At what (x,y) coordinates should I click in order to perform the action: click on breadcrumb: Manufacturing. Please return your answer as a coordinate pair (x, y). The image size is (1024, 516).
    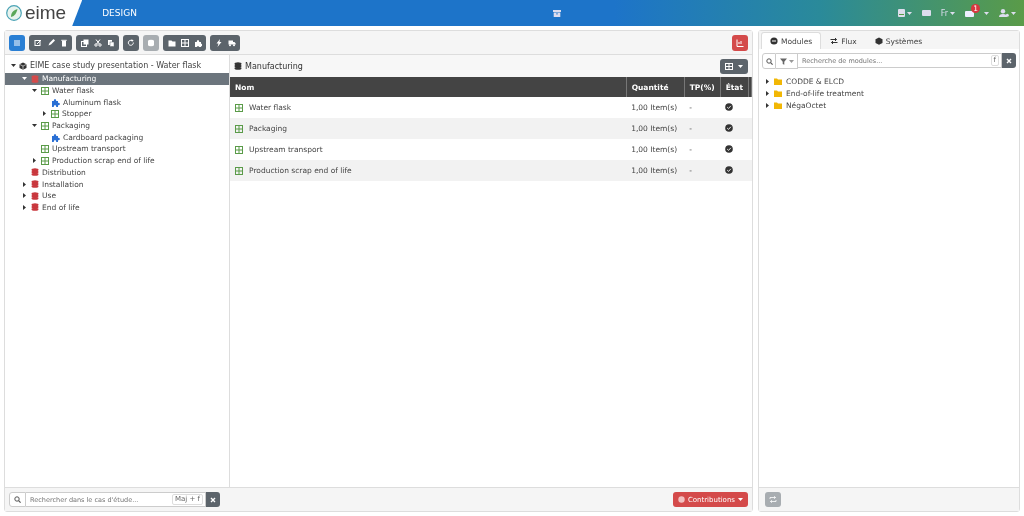
    Looking at the image, I should click on (274, 66).